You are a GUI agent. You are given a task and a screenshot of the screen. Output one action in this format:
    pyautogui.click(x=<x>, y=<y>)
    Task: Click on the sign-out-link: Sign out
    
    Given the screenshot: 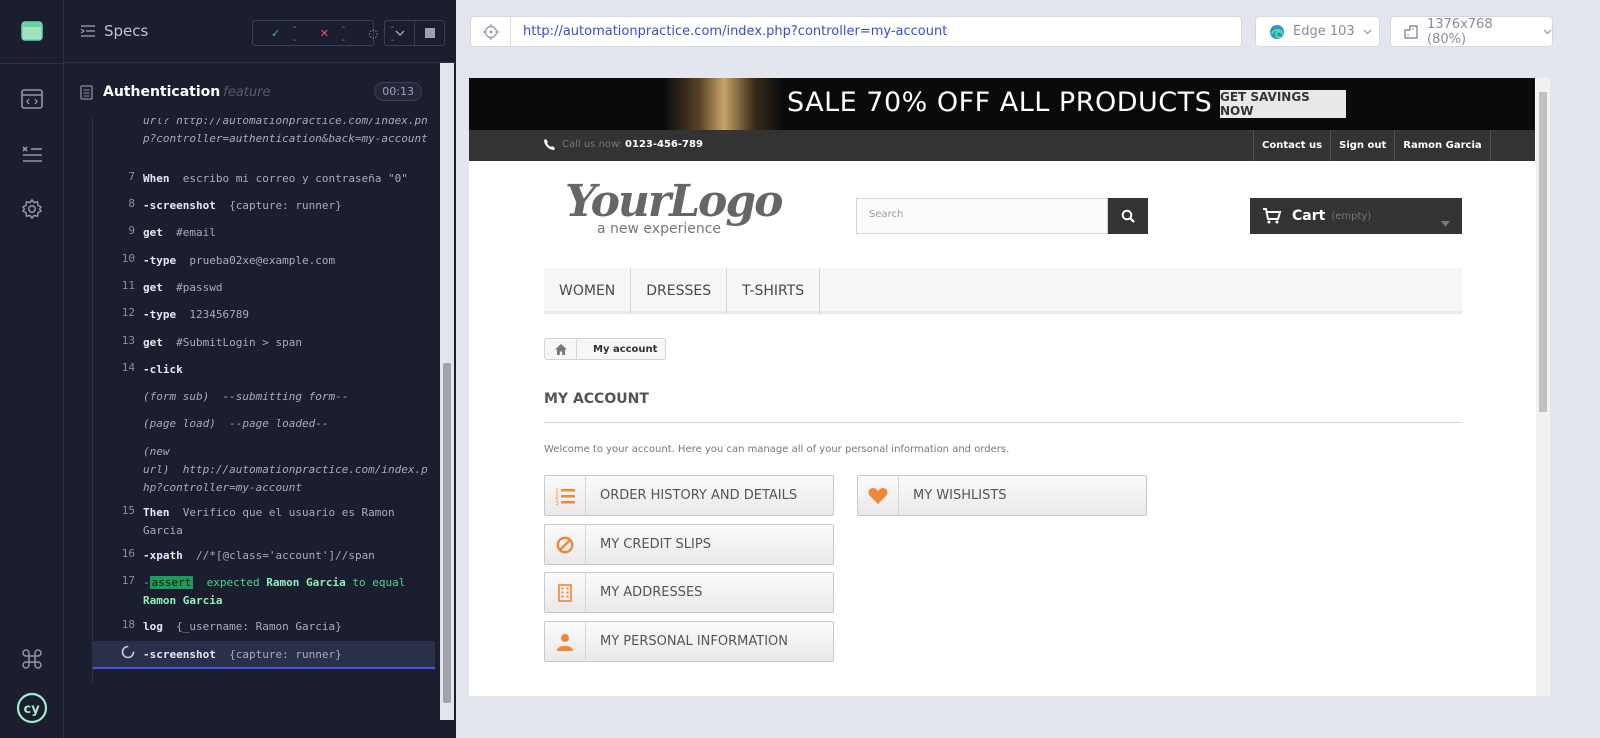 What is the action you would take?
    pyautogui.click(x=1362, y=145)
    